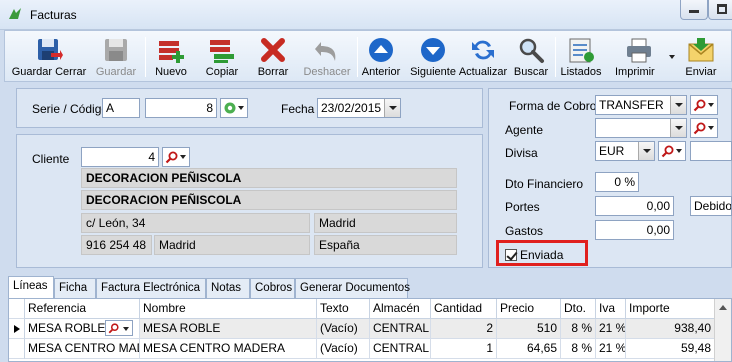 The height and width of the screenshot is (362, 732). What do you see at coordinates (181, 108) in the screenshot?
I see `codigo-input: 8` at bounding box center [181, 108].